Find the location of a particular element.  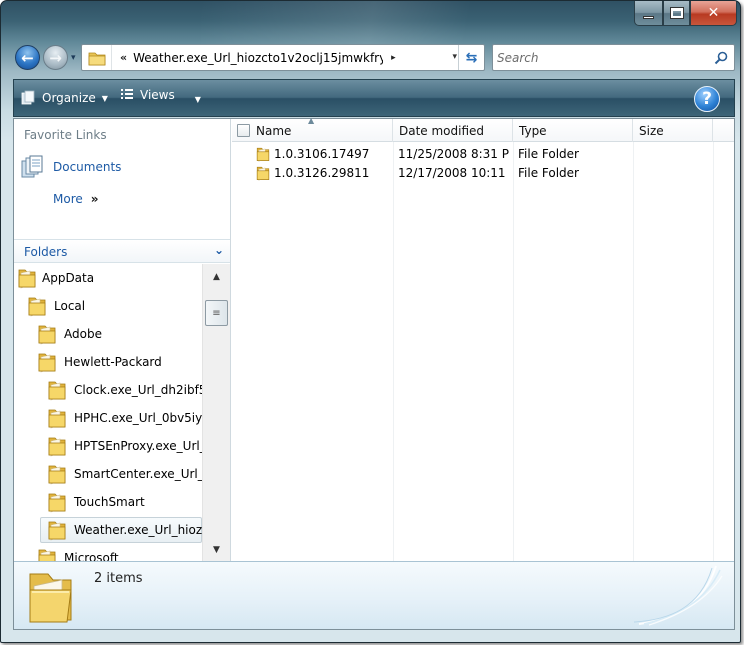

minimize-button is located at coordinates (648, 13).